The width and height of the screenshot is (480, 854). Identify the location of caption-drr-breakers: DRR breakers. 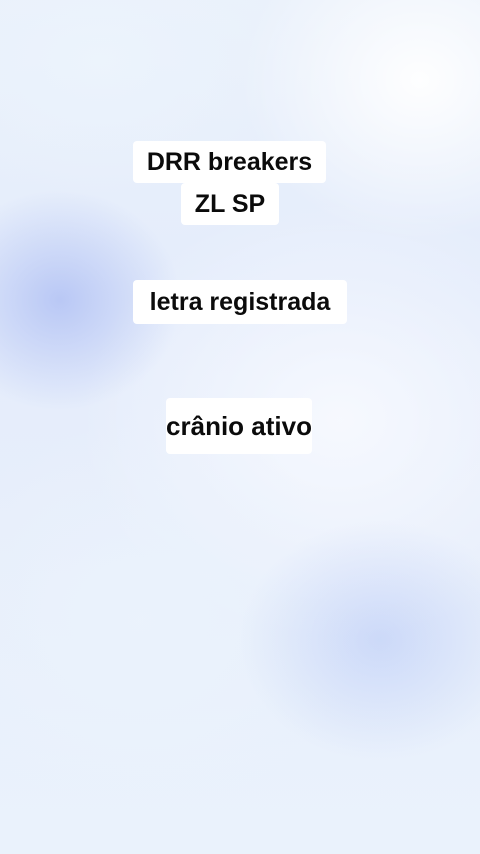
(229, 162).